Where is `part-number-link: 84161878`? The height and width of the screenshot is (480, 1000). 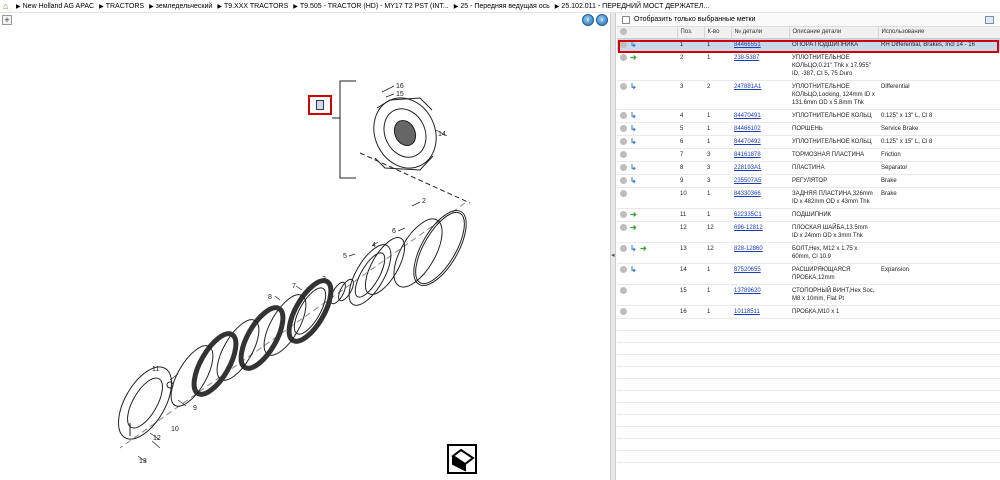 part-number-link: 84161878 is located at coordinates (747, 155).